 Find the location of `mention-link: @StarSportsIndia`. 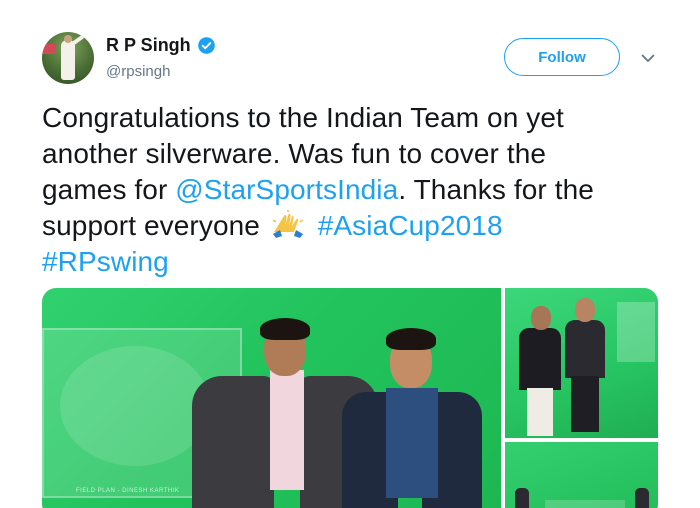

mention-link: @StarSportsIndia is located at coordinates (286, 189).